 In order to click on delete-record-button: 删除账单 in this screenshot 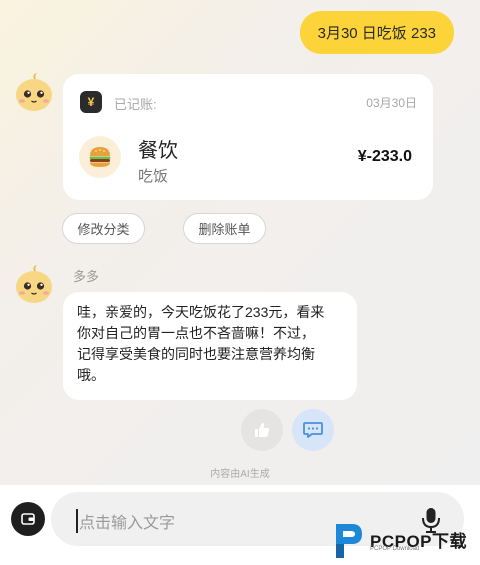, I will do `click(224, 228)`.